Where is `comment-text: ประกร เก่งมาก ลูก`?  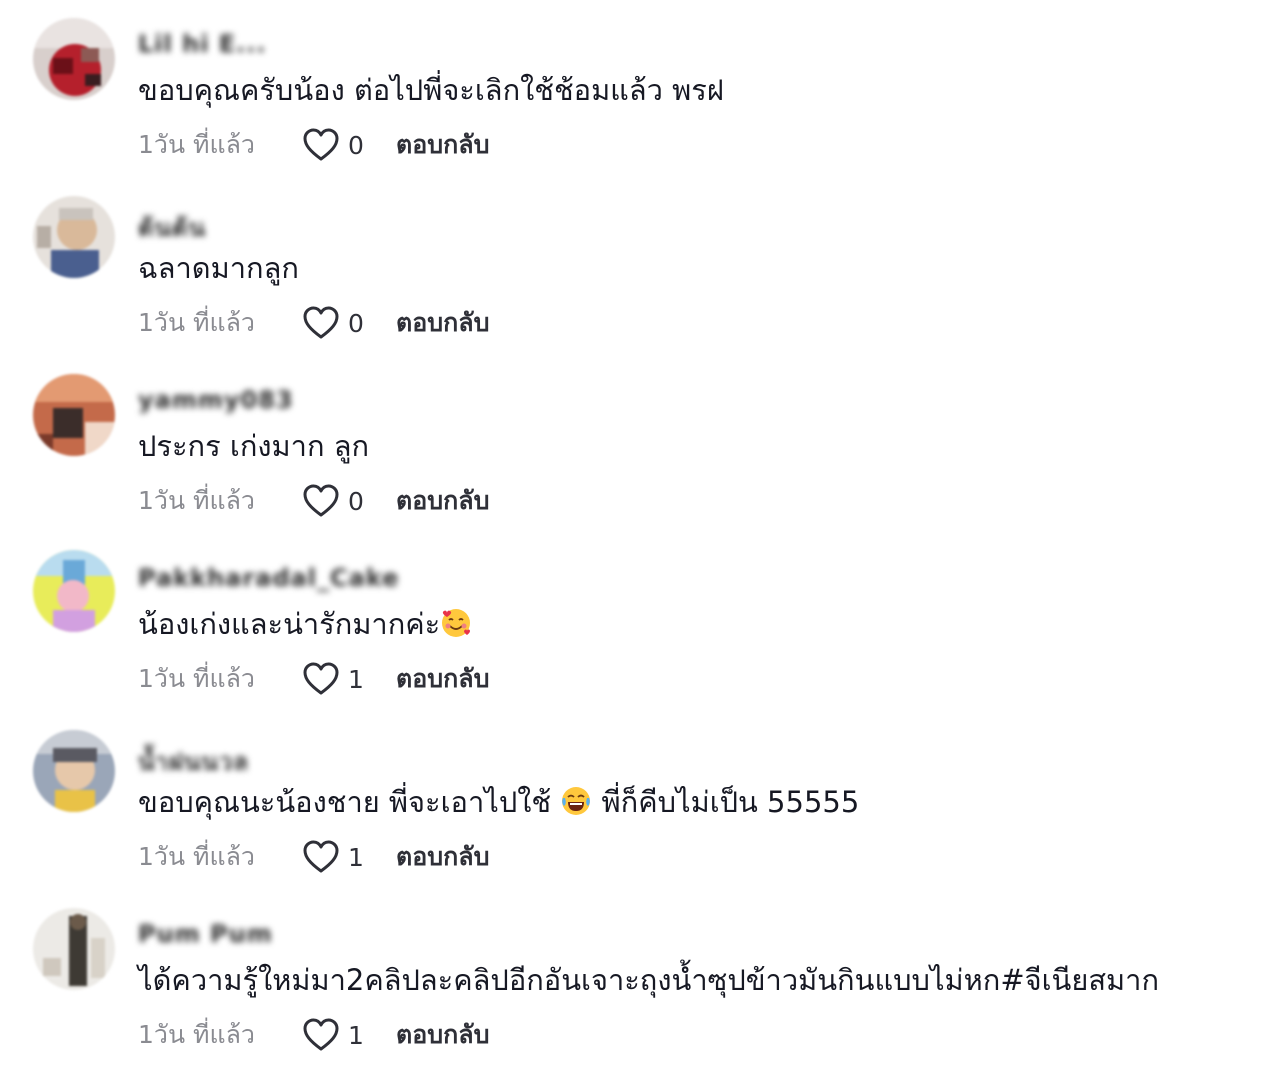 comment-text: ประกร เก่งมาก ลูก is located at coordinates (254, 446).